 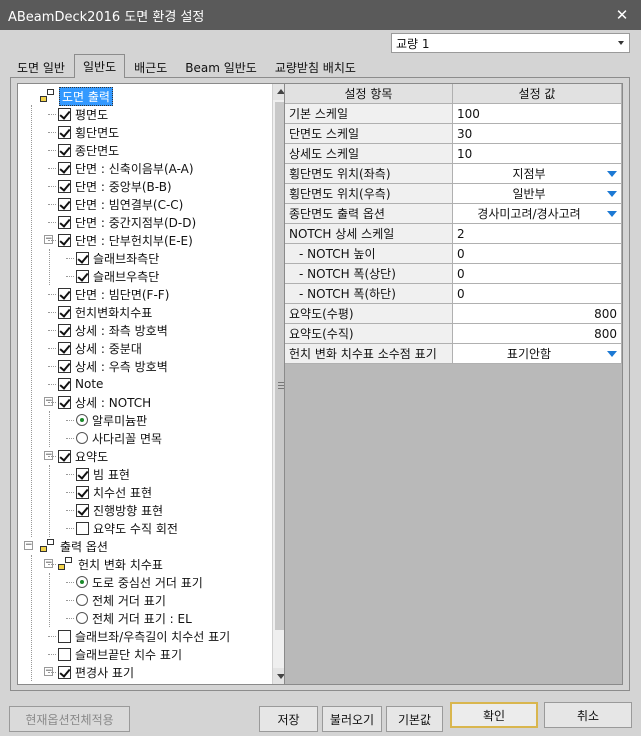 What do you see at coordinates (111, 420) in the screenshot?
I see `tree-node: 알루미늄판` at bounding box center [111, 420].